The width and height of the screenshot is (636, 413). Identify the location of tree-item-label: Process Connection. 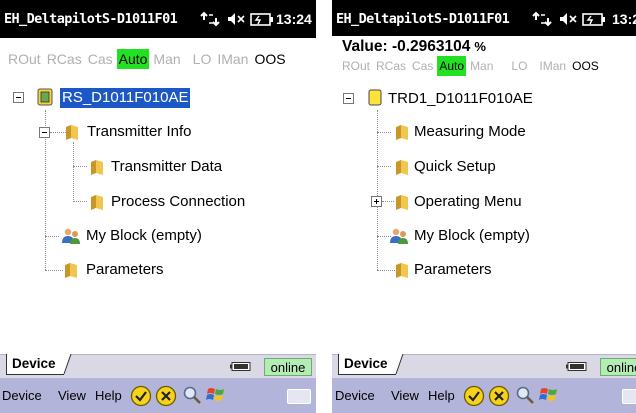
(178, 201).